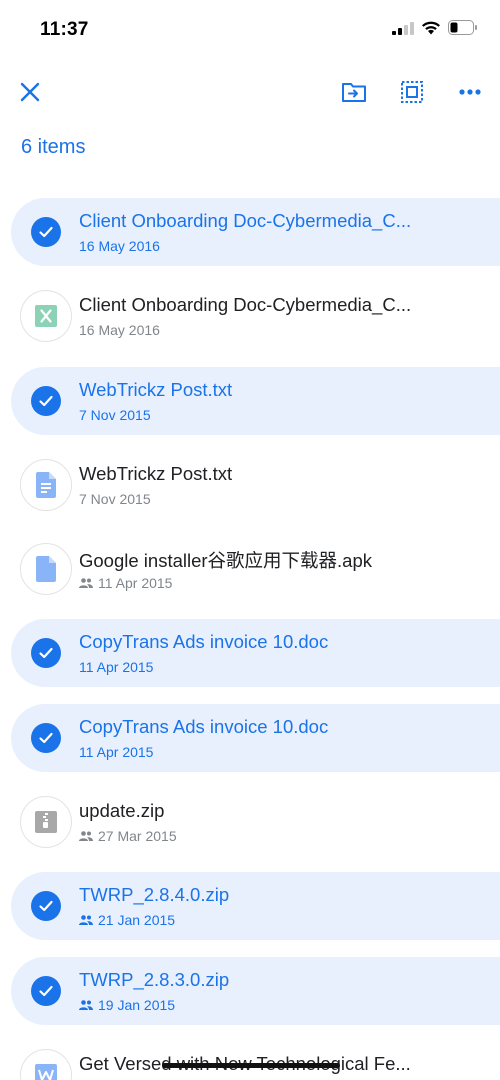 This screenshot has width=500, height=1080. I want to click on more-options-button, so click(470, 92).